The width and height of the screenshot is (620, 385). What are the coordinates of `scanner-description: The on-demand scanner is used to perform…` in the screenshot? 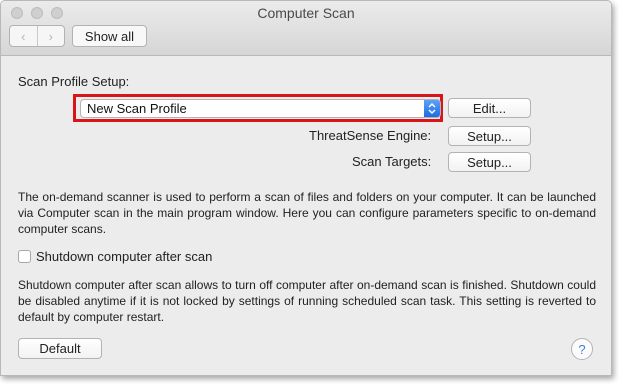 It's located at (307, 213).